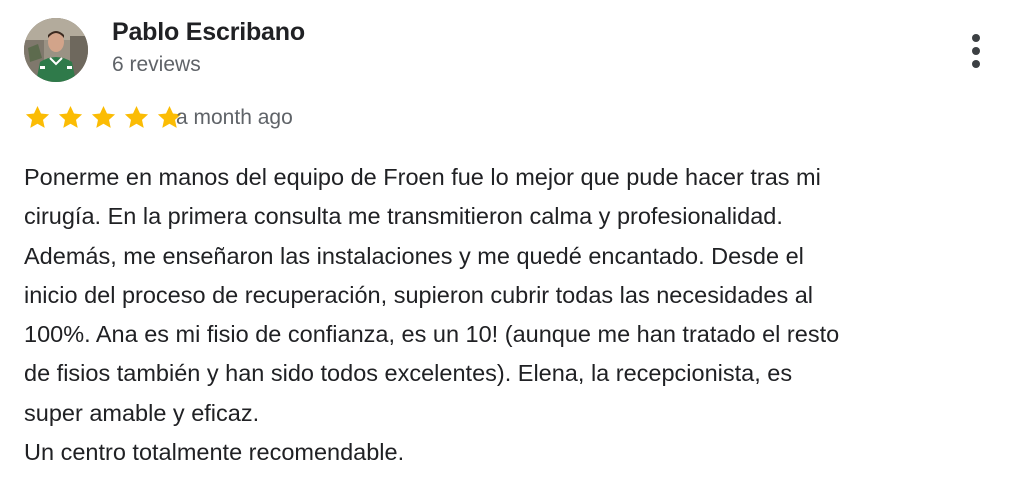 Image resolution: width=1024 pixels, height=485 pixels. I want to click on author-review-count: 6 reviews, so click(156, 64).